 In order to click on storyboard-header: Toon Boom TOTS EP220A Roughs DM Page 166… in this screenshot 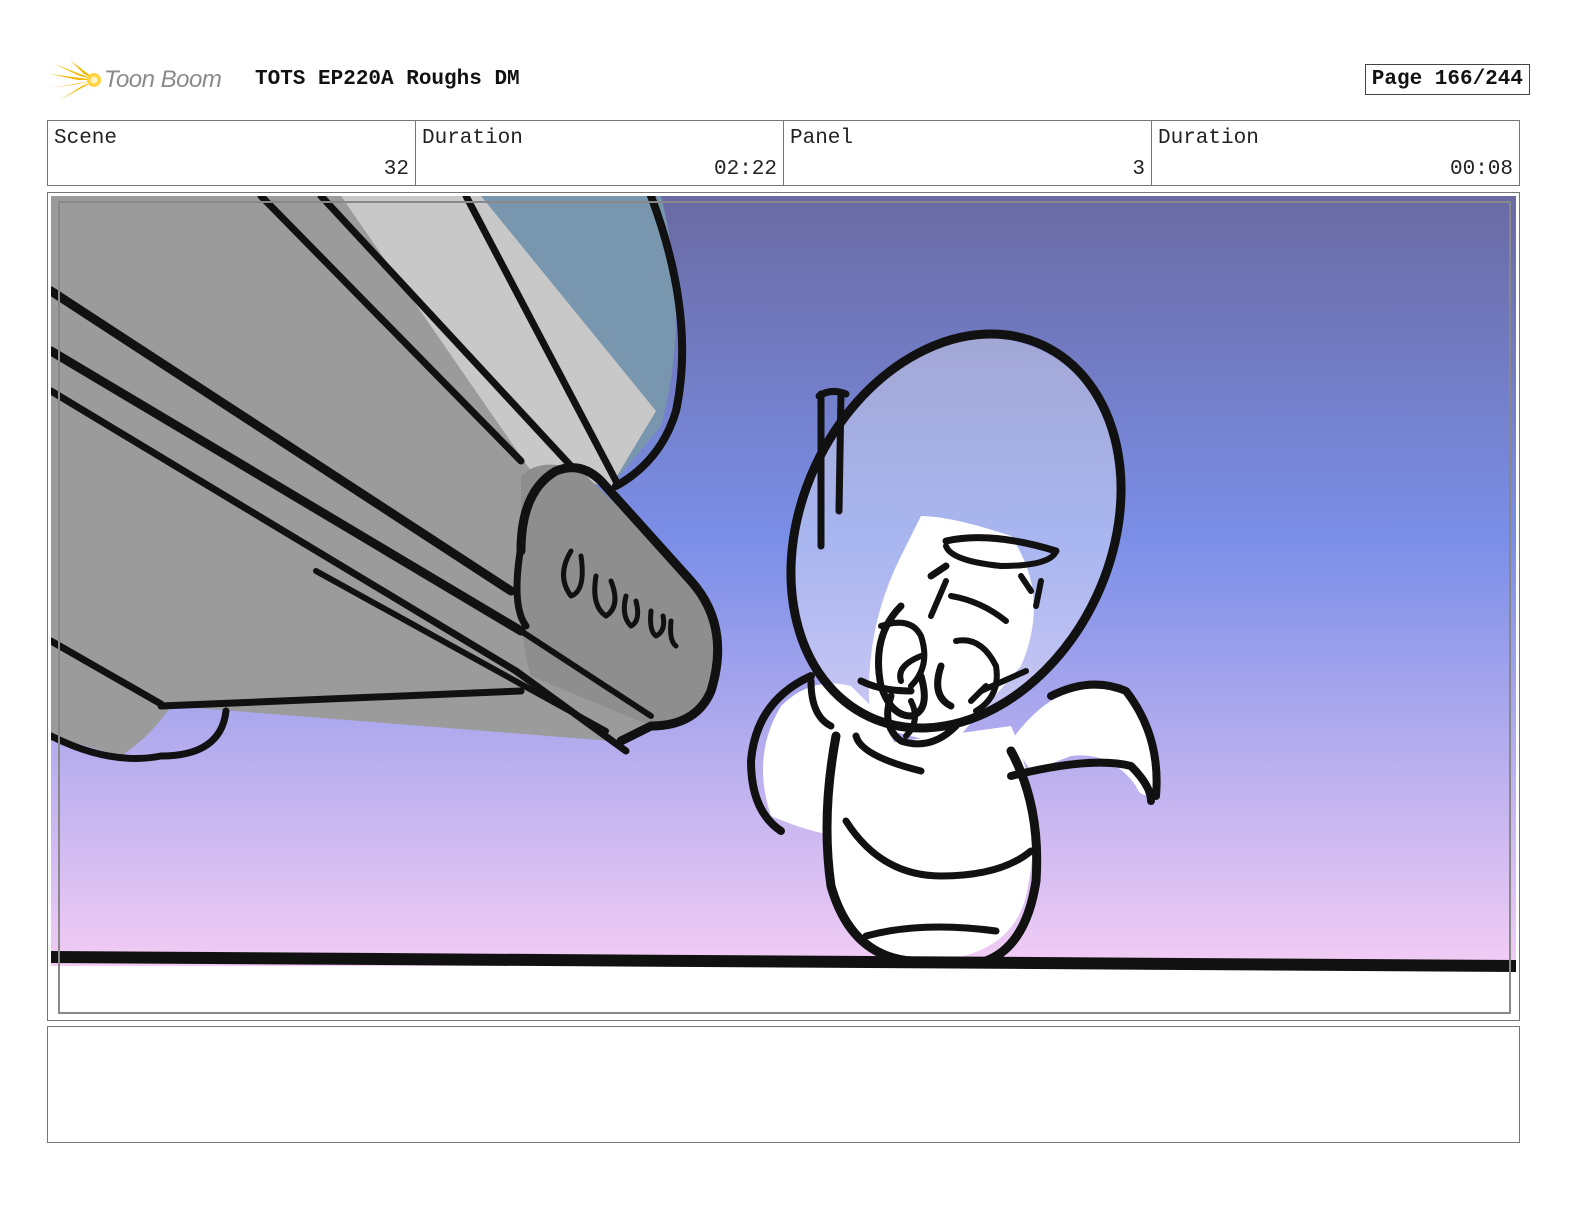, I will do `click(795, 81)`.